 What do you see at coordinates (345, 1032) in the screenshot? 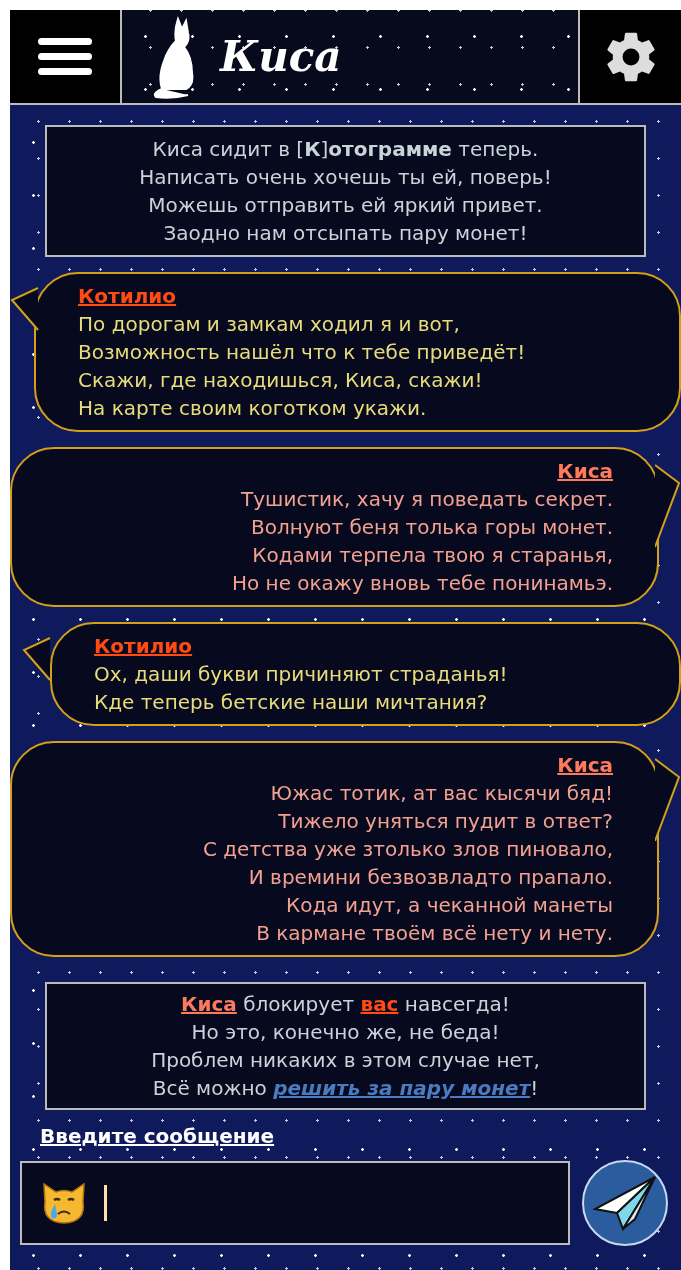
I see `notice-line: Но это, конечно же, не беда!` at bounding box center [345, 1032].